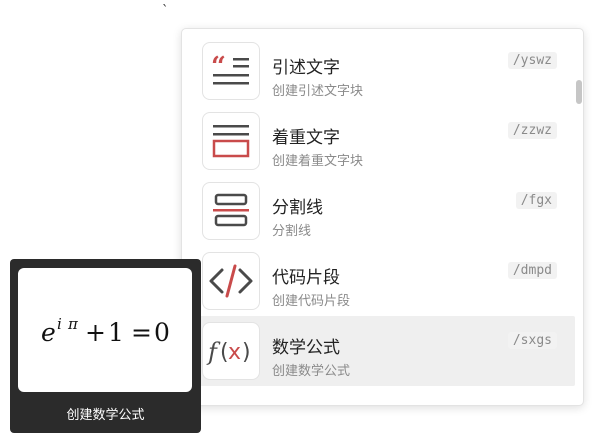 The height and width of the screenshot is (438, 593). What do you see at coordinates (384, 281) in the screenshot?
I see `menu-item-code: 代码片段 创建代码片段 /dmpd` at bounding box center [384, 281].